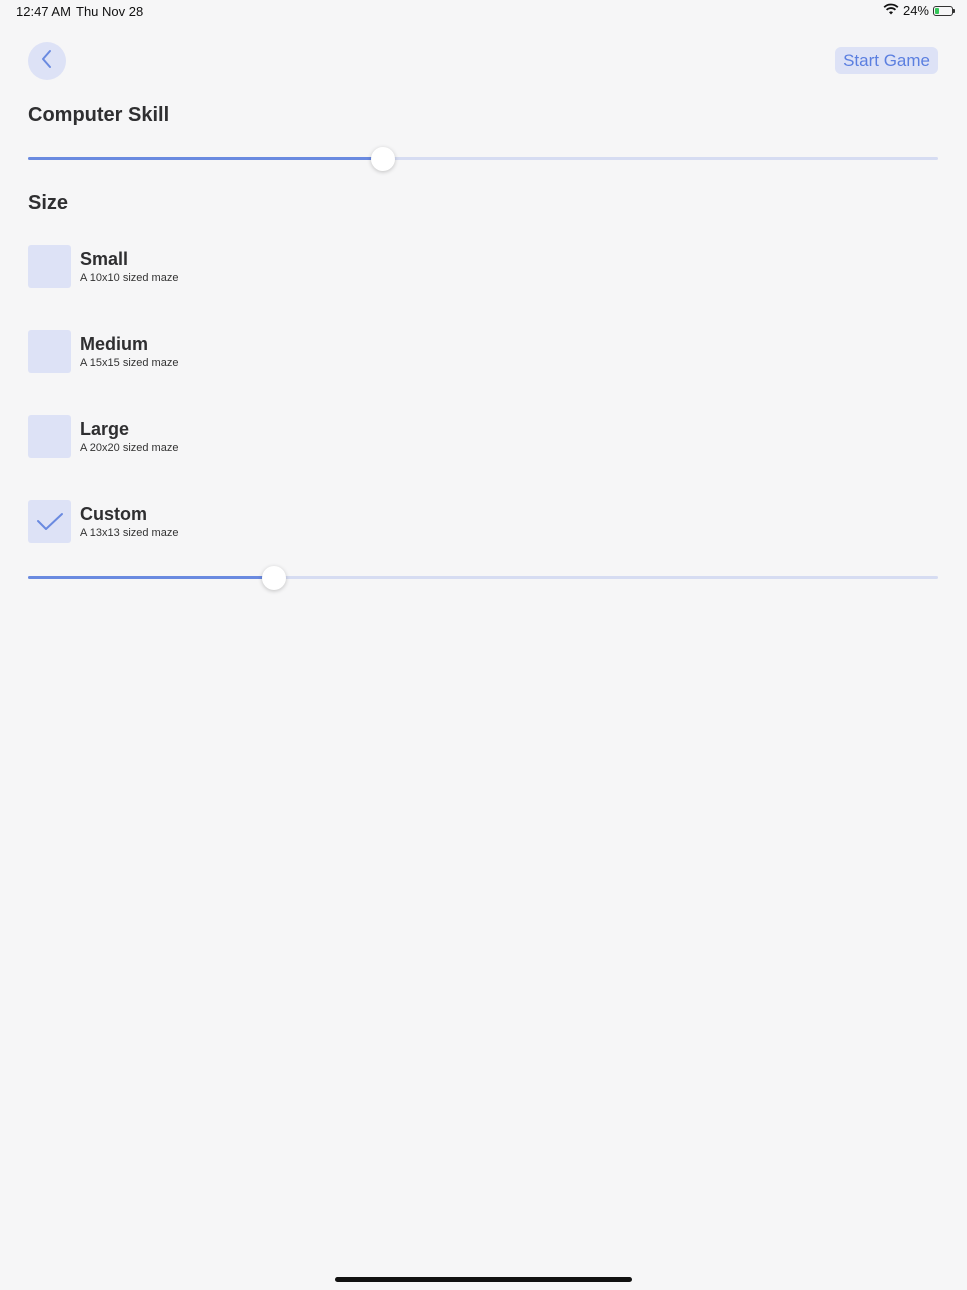  I want to click on battery-percent: 24%, so click(915, 10).